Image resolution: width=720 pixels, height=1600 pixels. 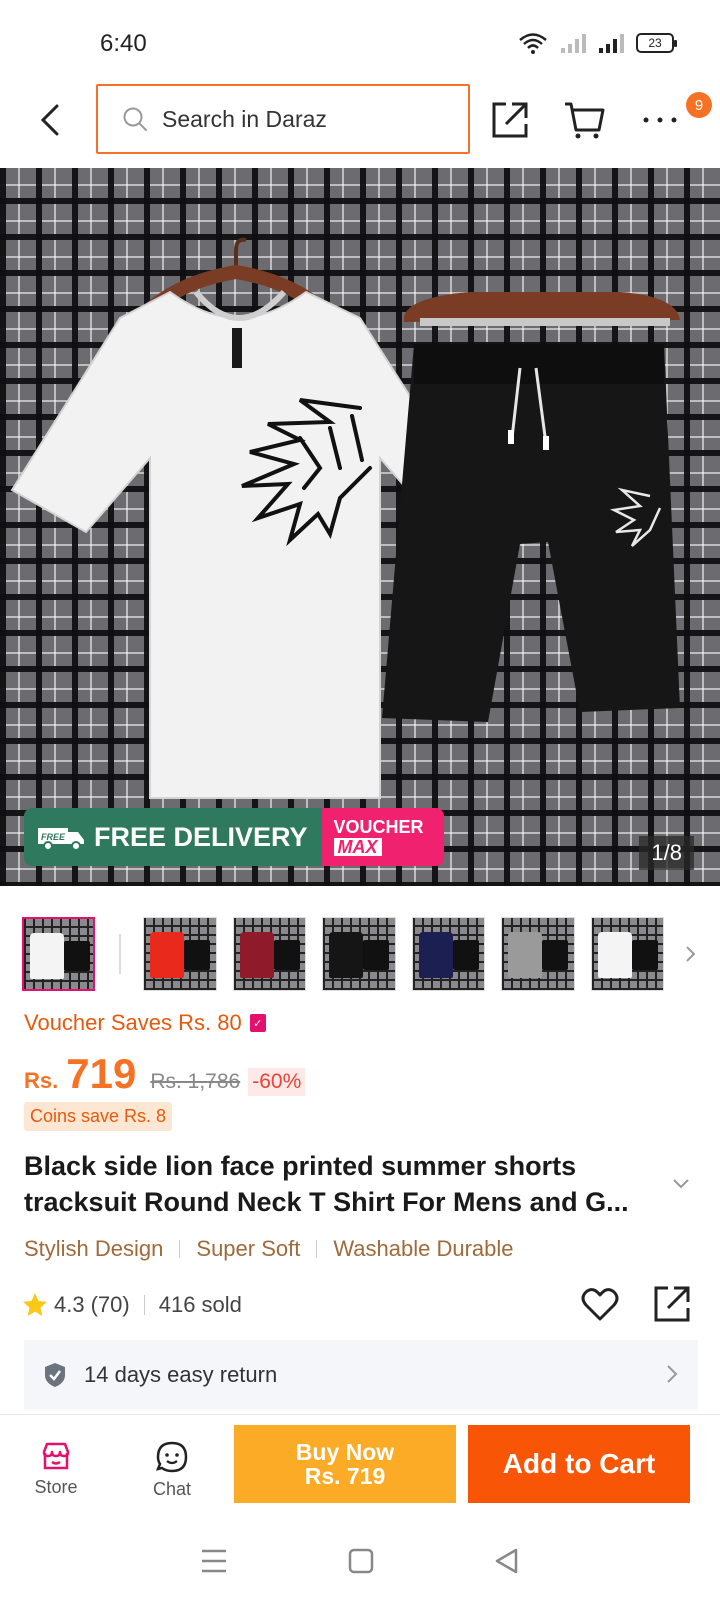 What do you see at coordinates (133, 1022) in the screenshot?
I see `voucher-saves-text: Voucher Saves Rs. 80` at bounding box center [133, 1022].